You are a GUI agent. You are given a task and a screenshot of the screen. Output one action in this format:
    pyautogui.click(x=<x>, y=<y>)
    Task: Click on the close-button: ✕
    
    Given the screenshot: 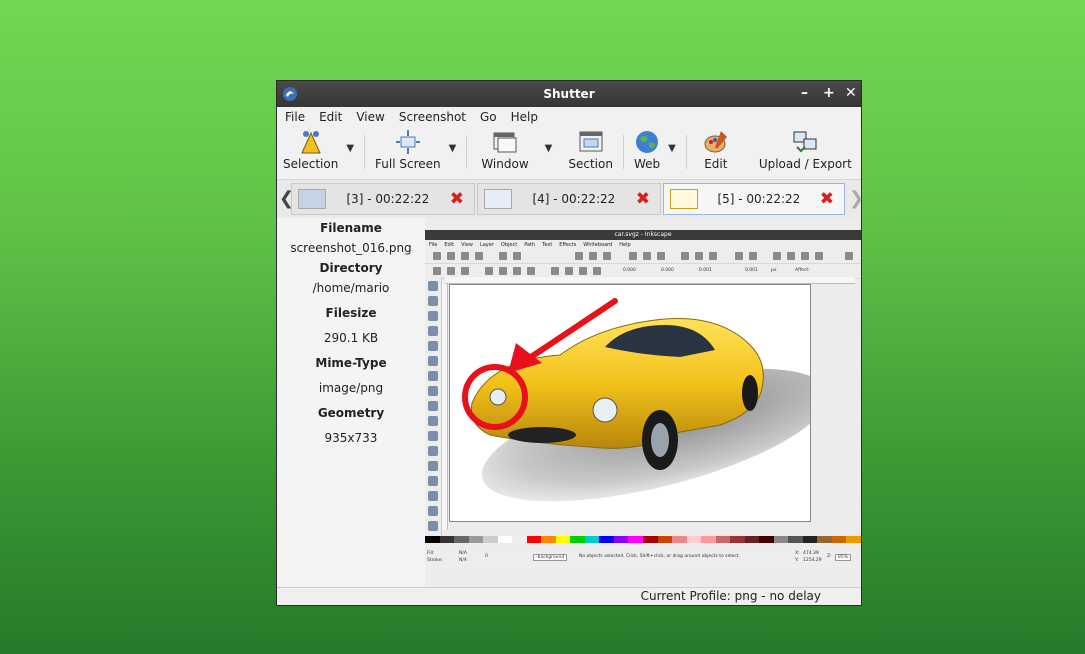 What is the action you would take?
    pyautogui.click(x=851, y=93)
    